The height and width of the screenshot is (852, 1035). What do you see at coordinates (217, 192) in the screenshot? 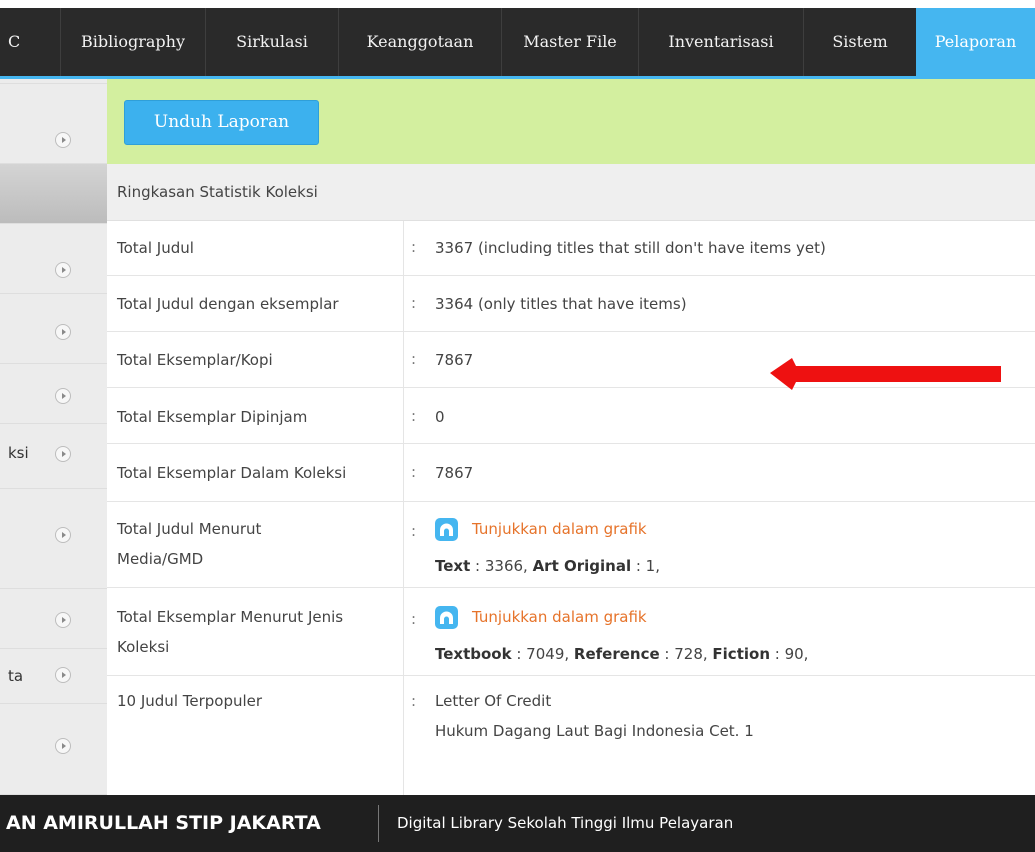
I see `table-title: Ringkasan Statistik Koleksi` at bounding box center [217, 192].